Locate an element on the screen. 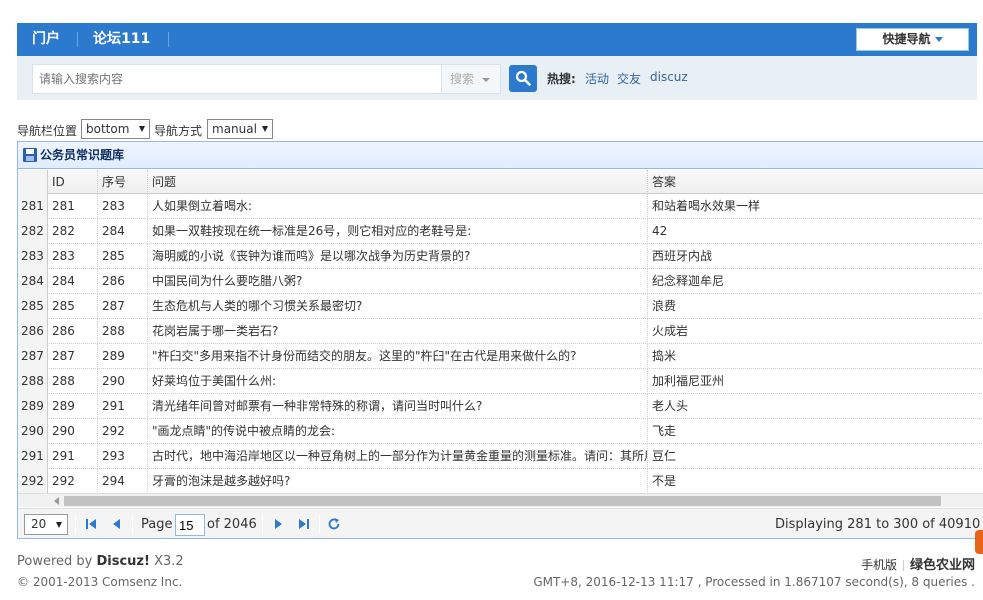 This screenshot has width=983, height=600. search-type-label: 搜索 is located at coordinates (462, 79).